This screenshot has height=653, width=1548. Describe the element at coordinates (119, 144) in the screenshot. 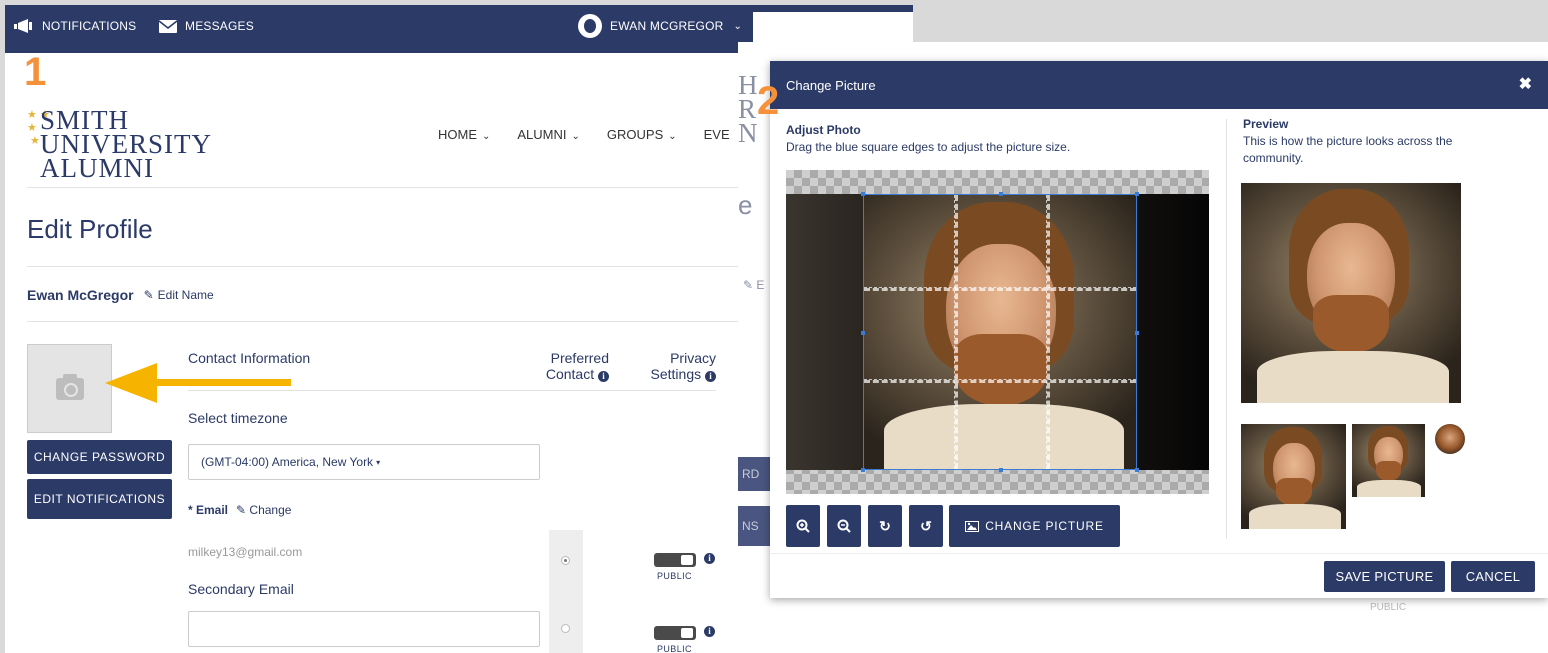

I see `university-logo: ★ ★ ★ ★ SMITH UNIVERSITY ALUMNI` at that location.